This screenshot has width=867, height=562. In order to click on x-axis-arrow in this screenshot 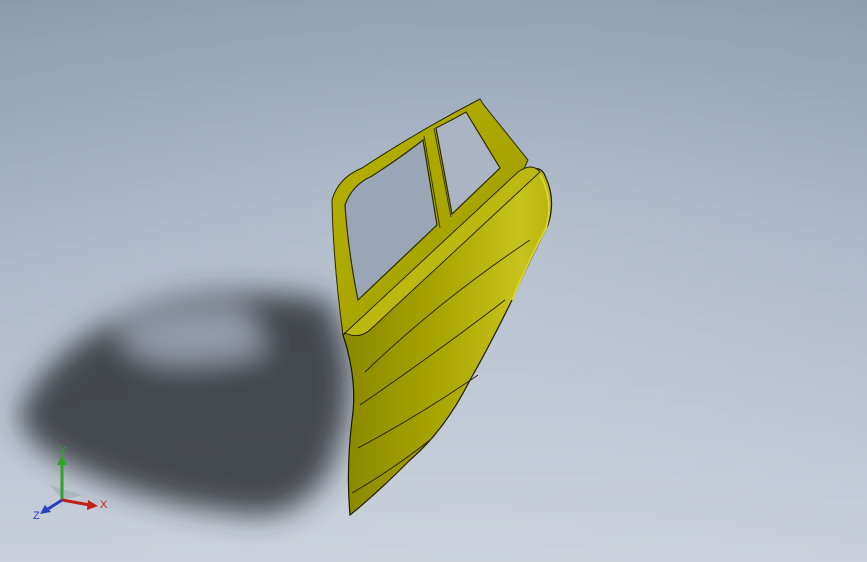, I will do `click(76, 502)`.